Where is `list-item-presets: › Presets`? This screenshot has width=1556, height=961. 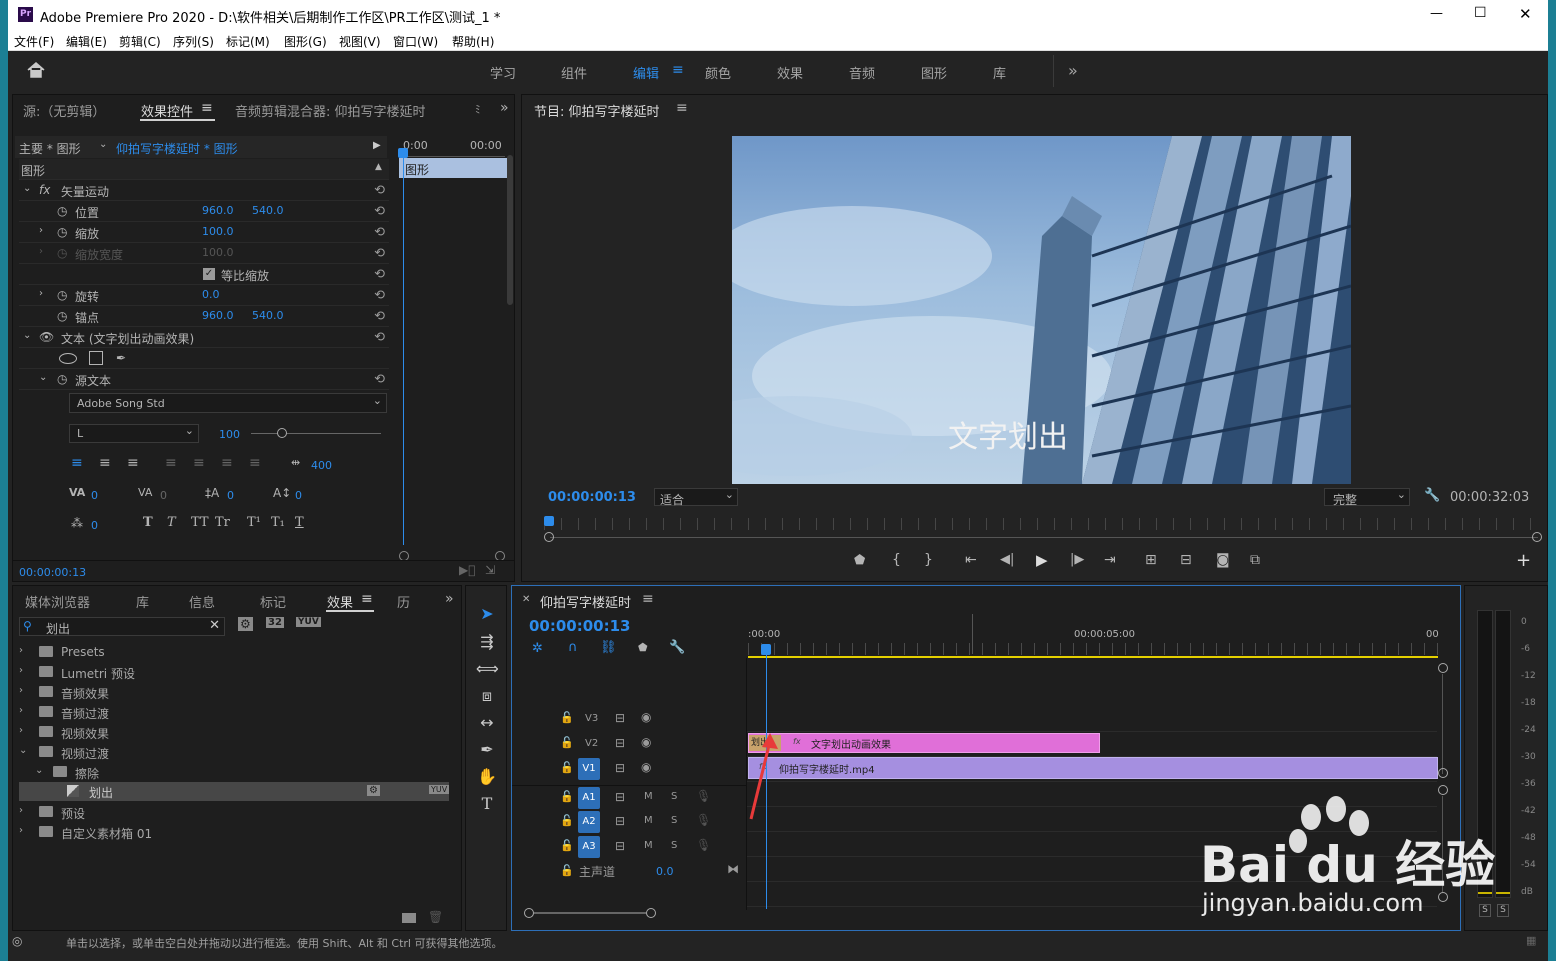
list-item-presets: › Presets is located at coordinates (234, 653).